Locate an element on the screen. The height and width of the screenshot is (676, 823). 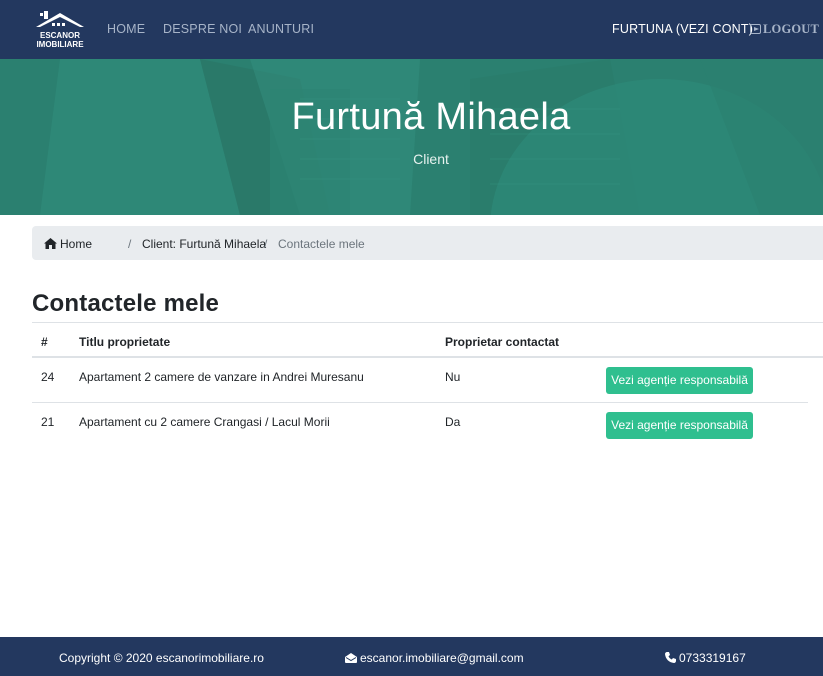
logout-link: LOGOUT is located at coordinates (784, 29).